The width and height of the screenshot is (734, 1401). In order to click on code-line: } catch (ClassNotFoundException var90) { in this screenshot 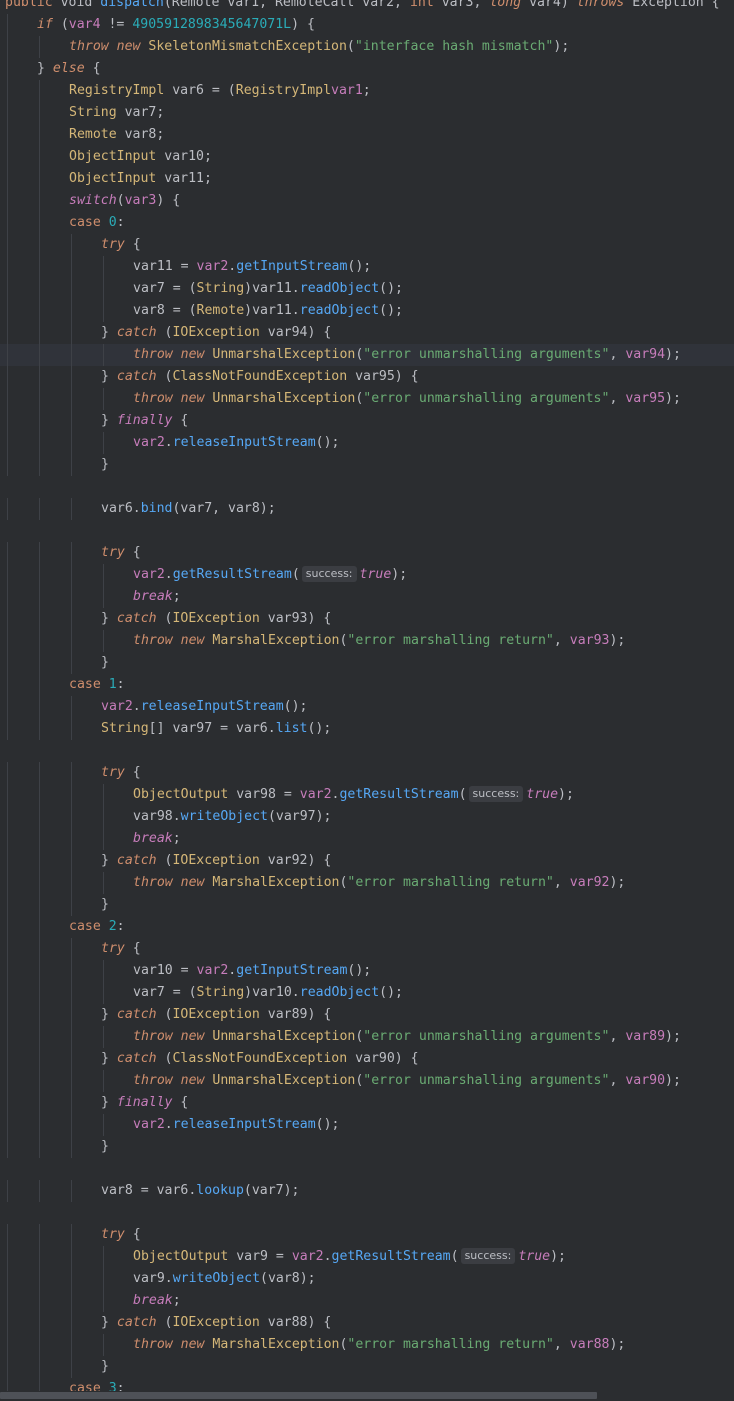, I will do `click(367, 1059)`.